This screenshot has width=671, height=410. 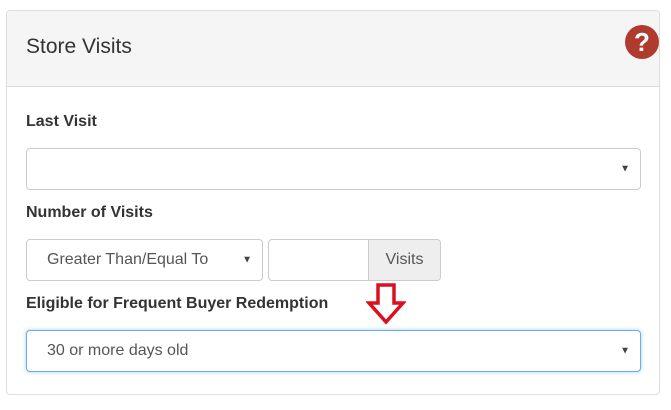 I want to click on frequent-buyer-value: 30 or more days old, so click(x=118, y=350).